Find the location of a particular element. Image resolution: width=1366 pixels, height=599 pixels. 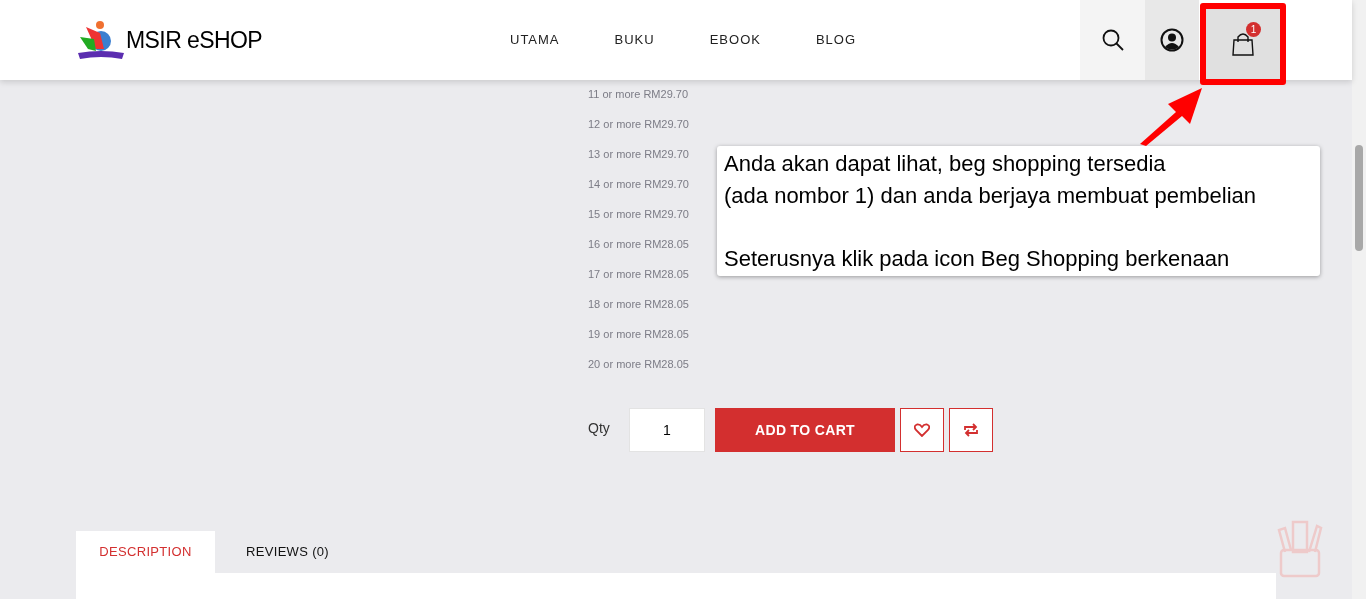

wishlist-button is located at coordinates (922, 430).